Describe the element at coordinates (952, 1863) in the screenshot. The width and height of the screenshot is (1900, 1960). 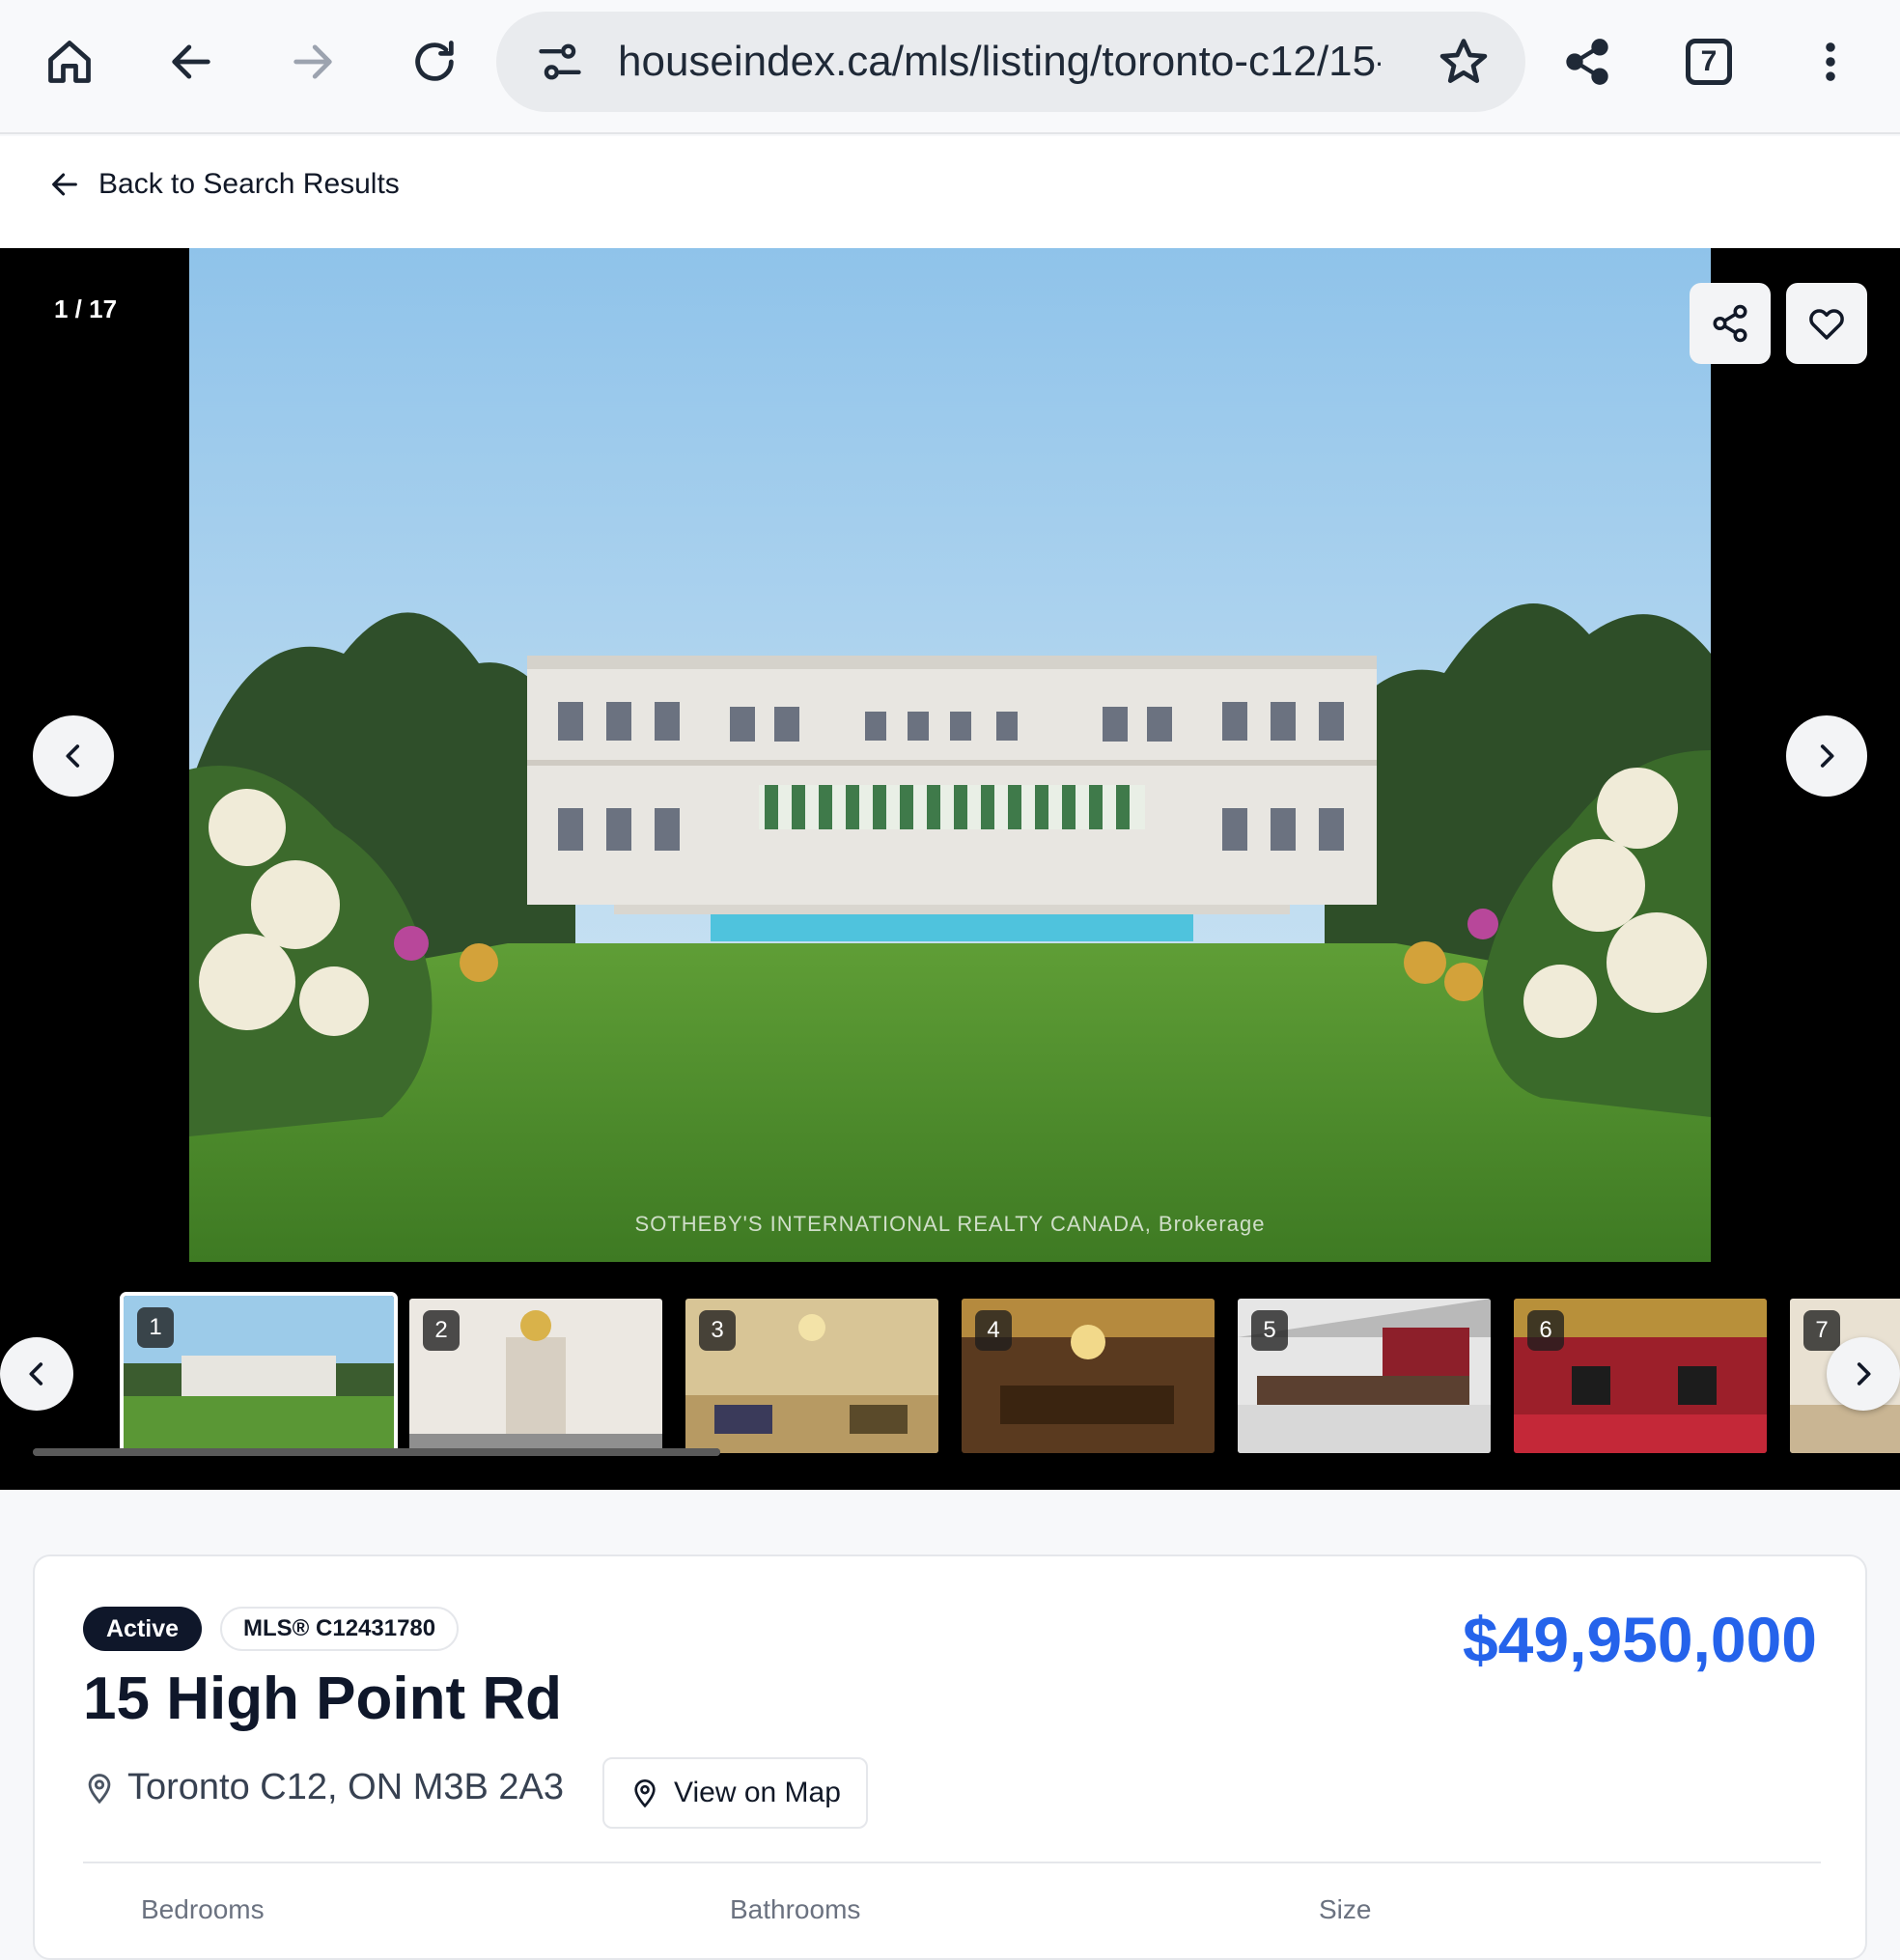
I see `divider` at that location.